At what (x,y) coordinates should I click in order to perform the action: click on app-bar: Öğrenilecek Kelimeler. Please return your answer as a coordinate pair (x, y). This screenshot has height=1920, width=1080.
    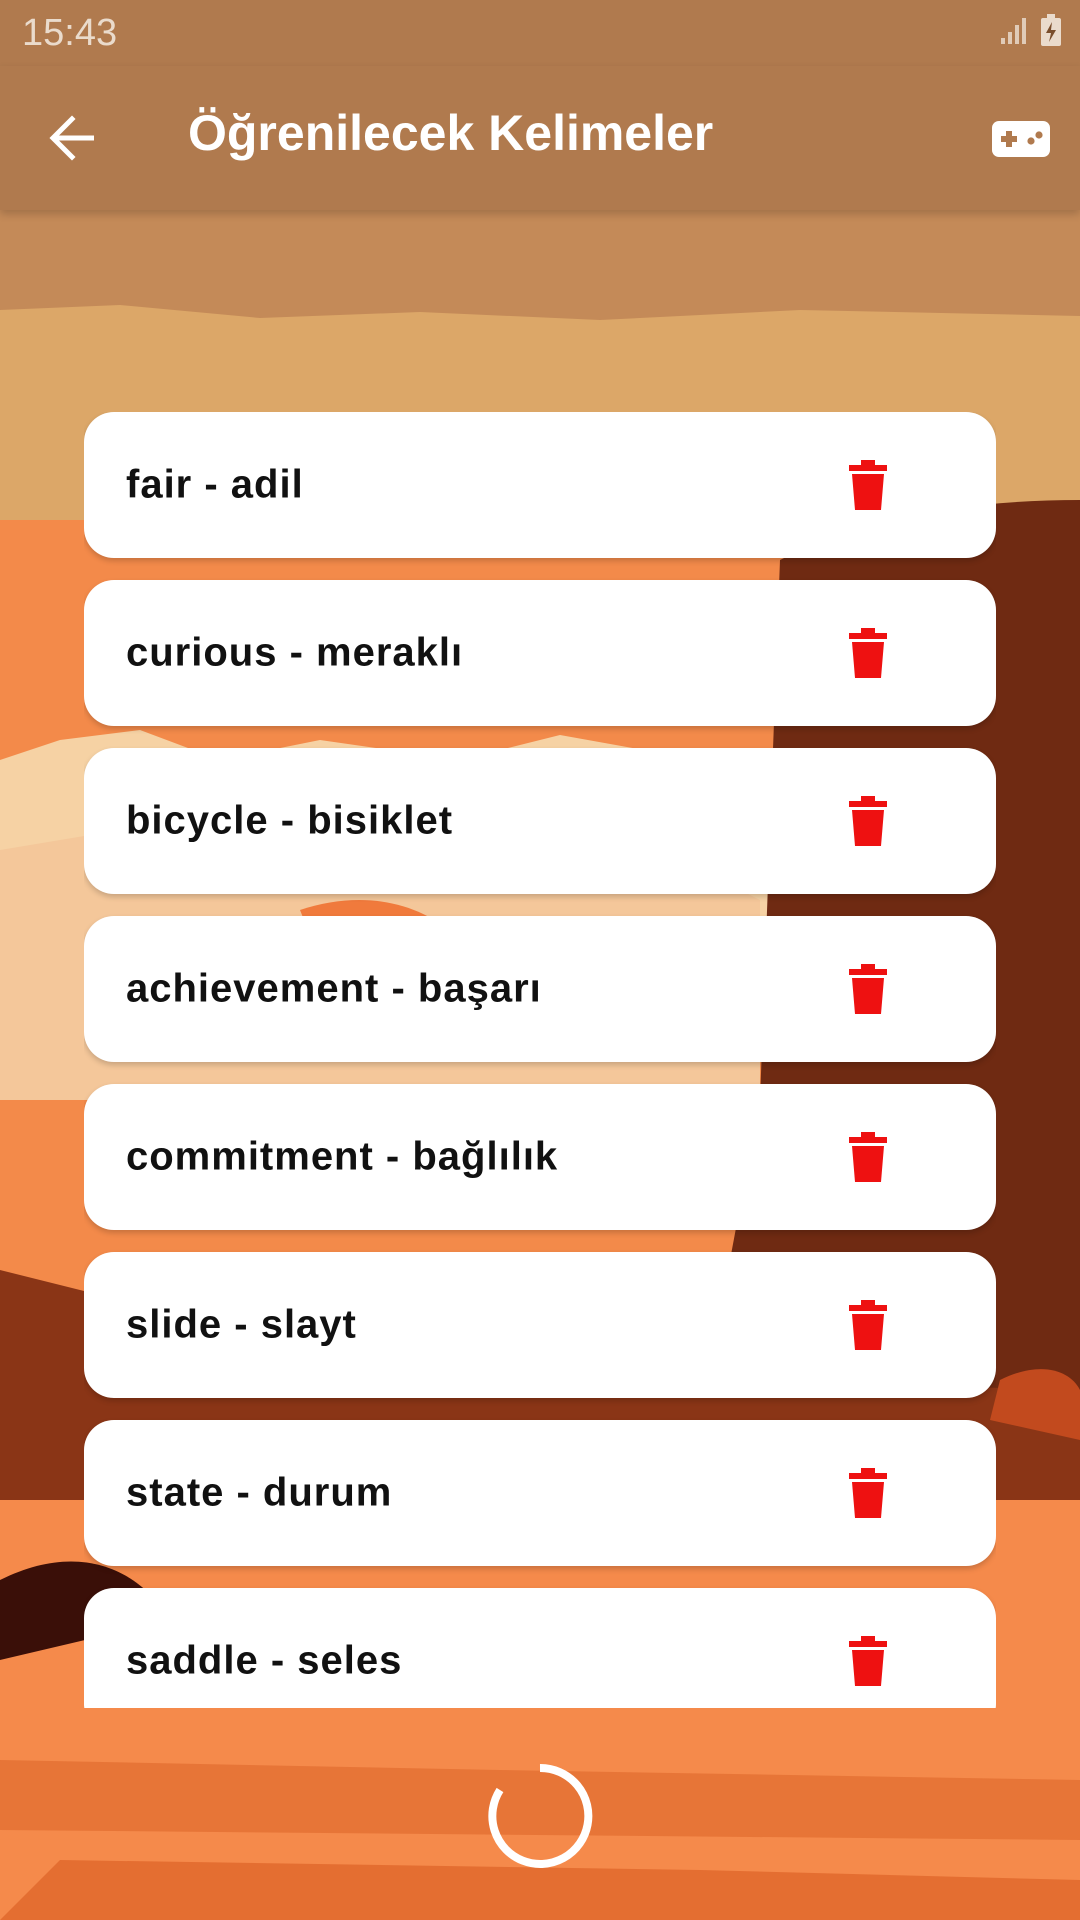
    Looking at the image, I should click on (540, 138).